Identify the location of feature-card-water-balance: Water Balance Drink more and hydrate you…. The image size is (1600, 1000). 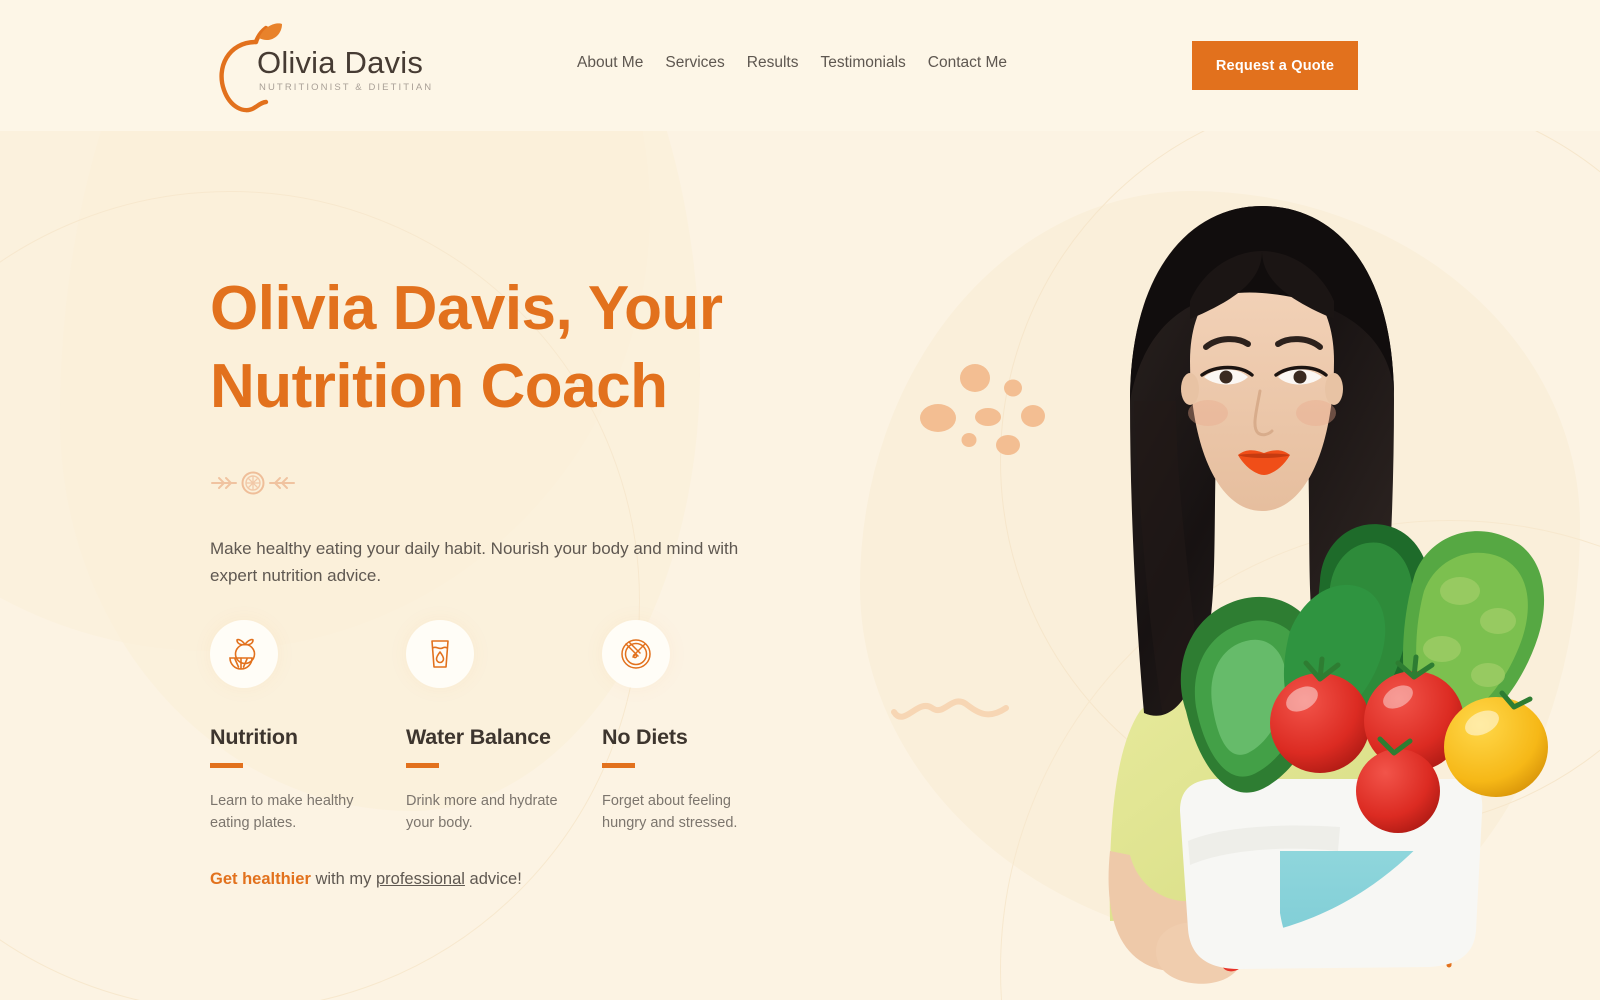
(504, 727).